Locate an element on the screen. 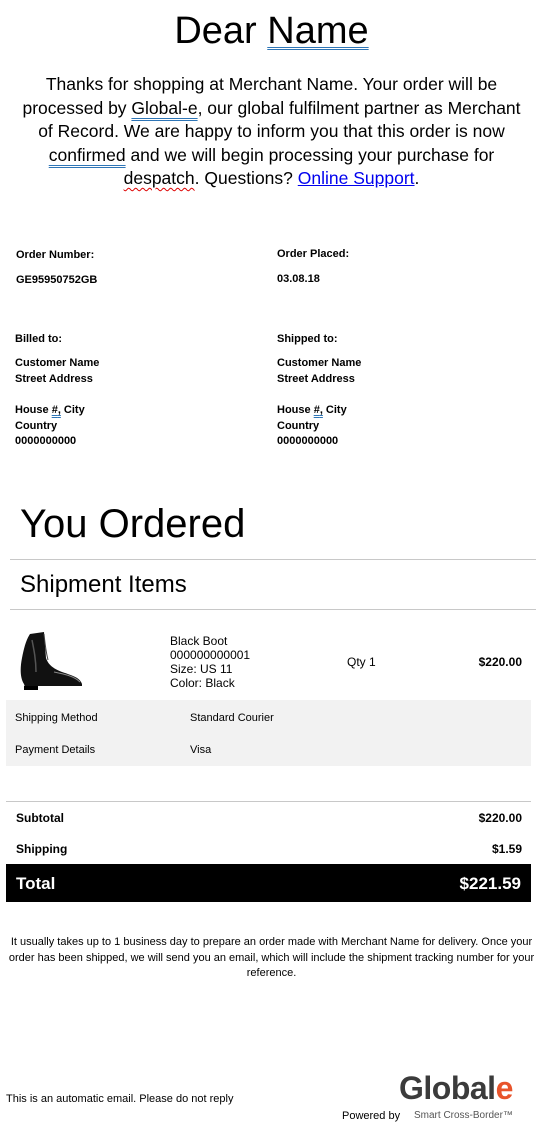  shipping-method-value: Standard Courier is located at coordinates (232, 718).